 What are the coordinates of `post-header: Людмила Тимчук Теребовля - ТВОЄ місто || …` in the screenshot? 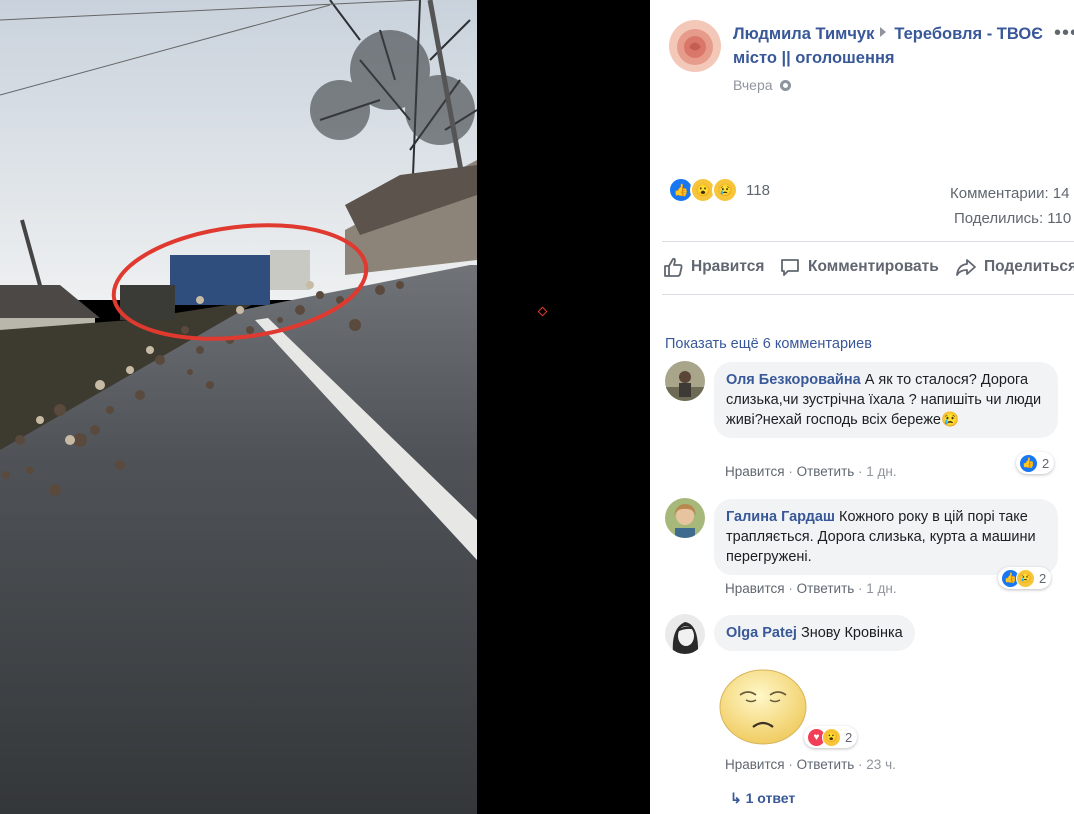 It's located at (888, 46).